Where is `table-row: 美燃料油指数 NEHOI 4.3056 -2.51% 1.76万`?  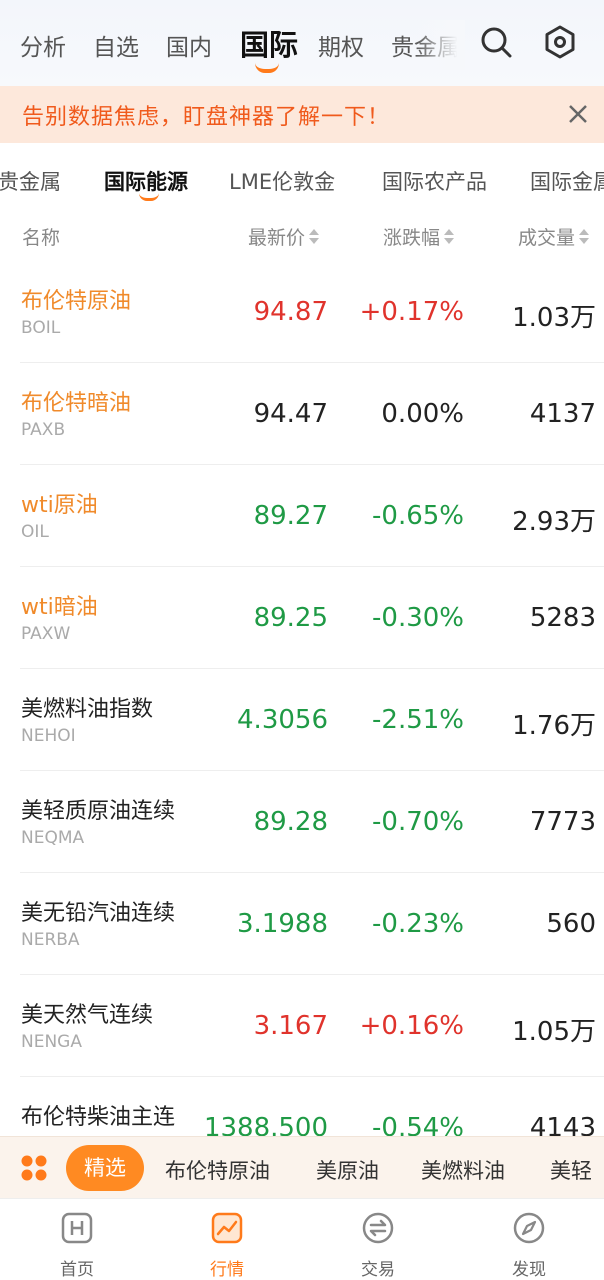
table-row: 美燃料油指数 NEHOI 4.3056 -2.51% 1.76万 is located at coordinates (302, 720).